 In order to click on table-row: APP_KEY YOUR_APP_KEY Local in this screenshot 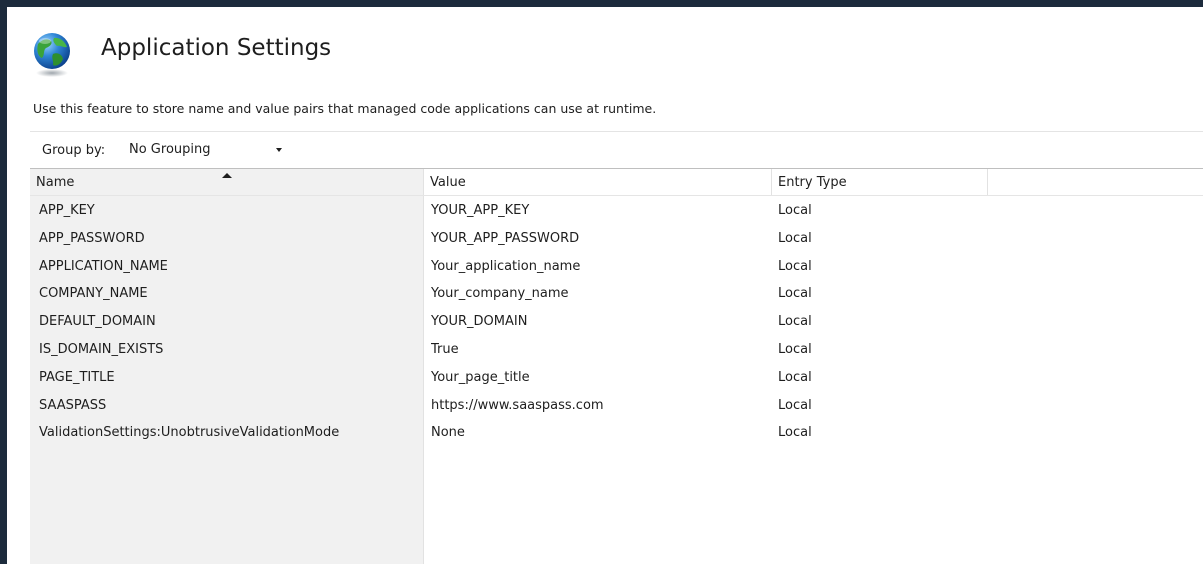, I will do `click(616, 211)`.